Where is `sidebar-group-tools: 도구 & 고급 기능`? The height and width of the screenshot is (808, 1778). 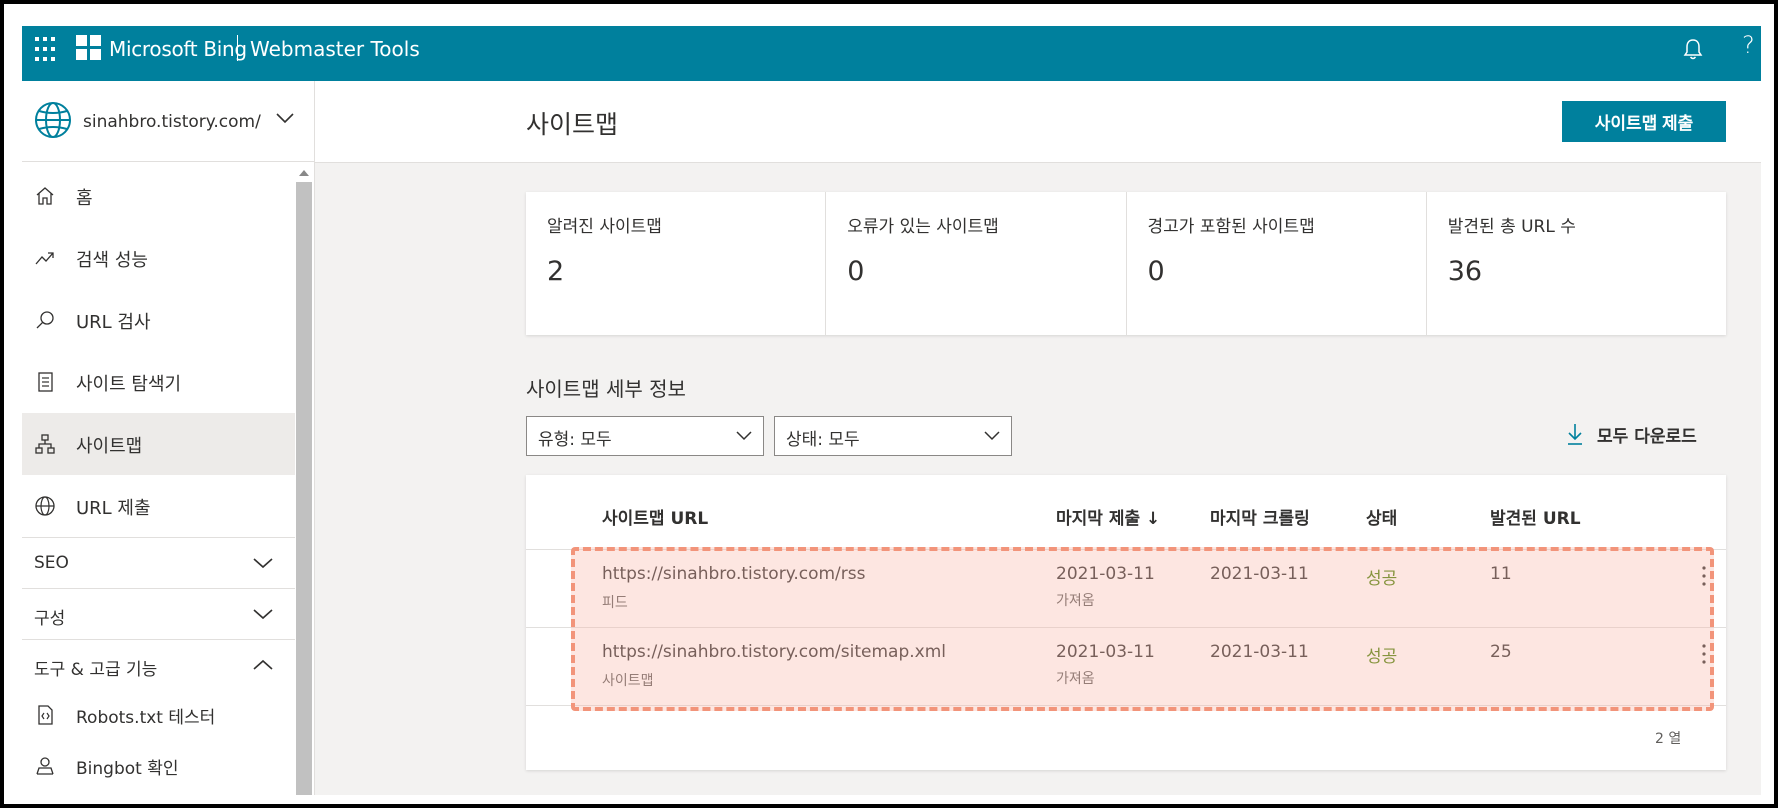
sidebar-group-tools: 도구 & 고급 기능 is located at coordinates (158, 664).